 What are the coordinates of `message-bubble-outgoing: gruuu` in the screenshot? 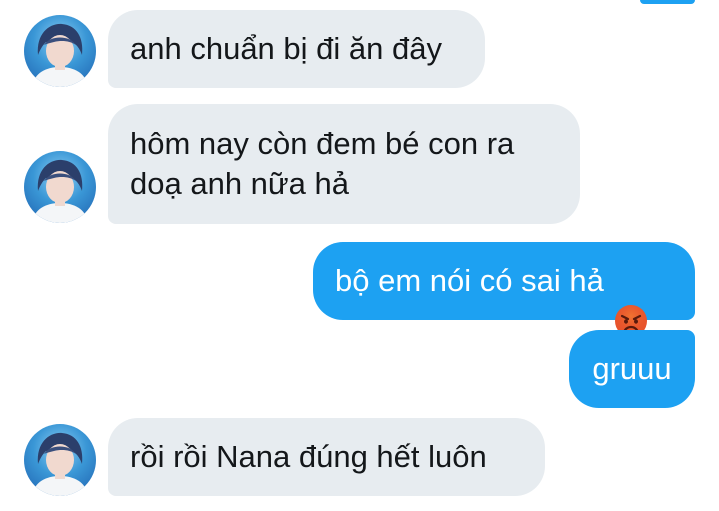 It's located at (632, 369).